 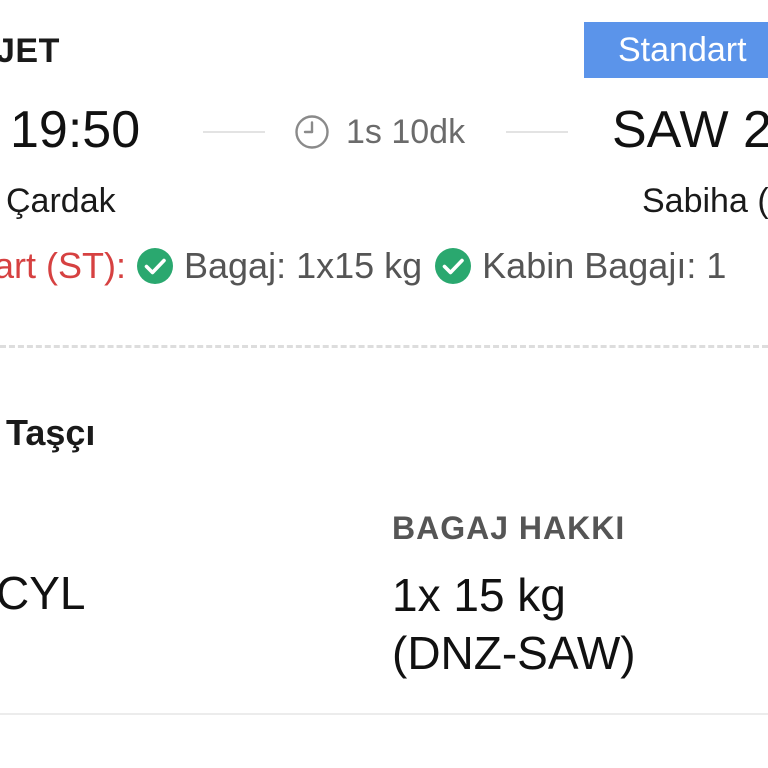 I want to click on passenger-info-value: CYL, so click(x=43, y=593).